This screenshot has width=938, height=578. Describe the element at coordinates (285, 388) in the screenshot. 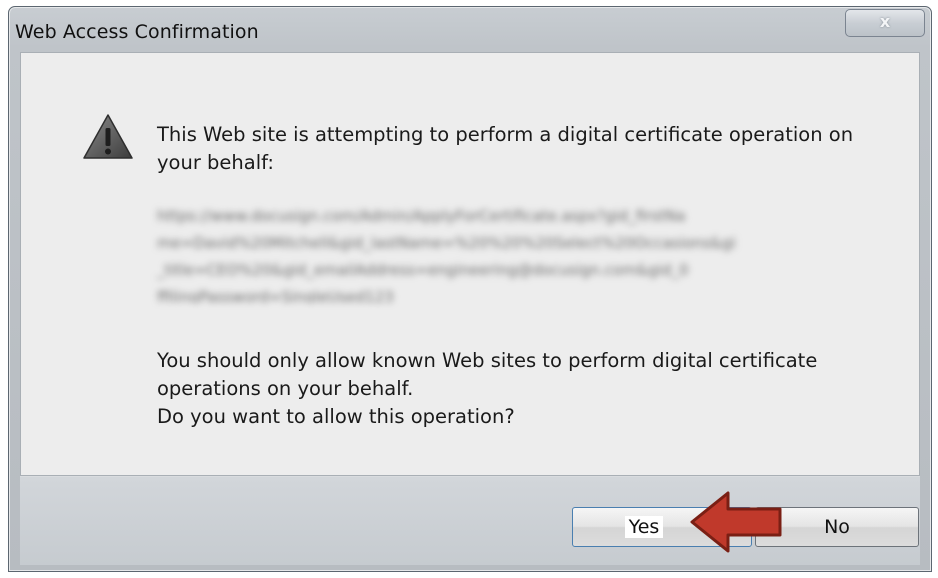

I see `note-line-2: operations on your behalf.` at that location.